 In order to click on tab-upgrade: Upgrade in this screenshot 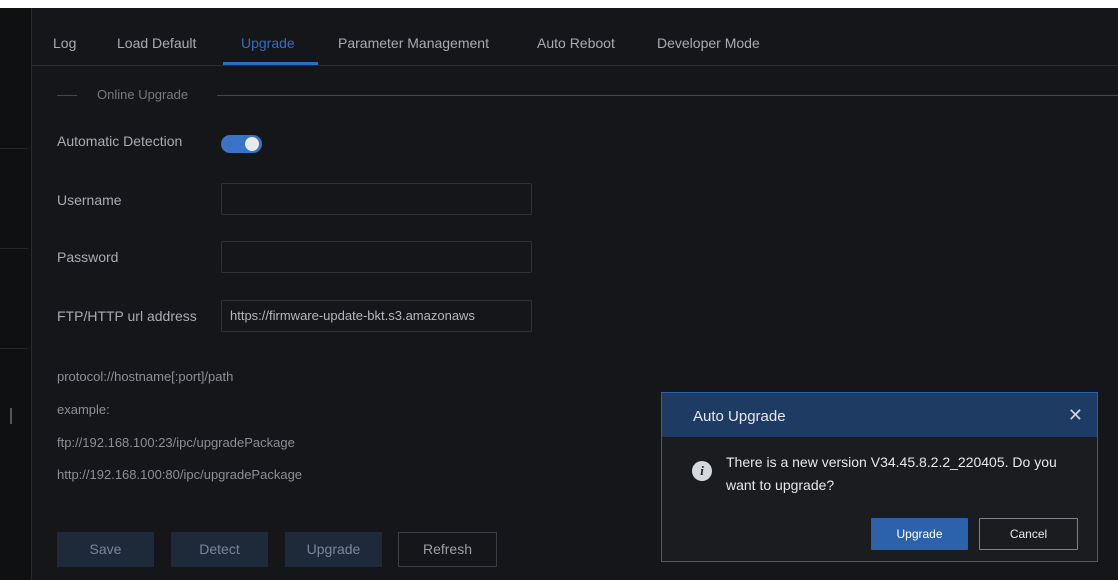, I will do `click(268, 37)`.